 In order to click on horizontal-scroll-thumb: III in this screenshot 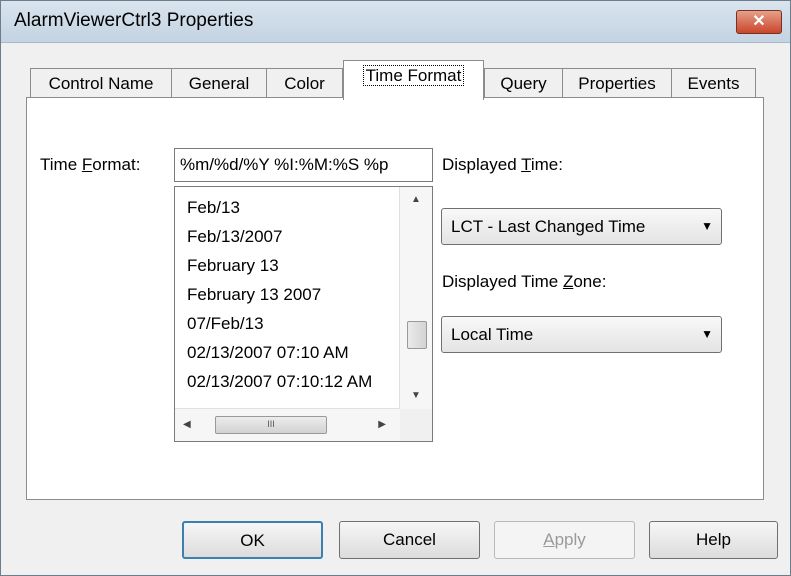, I will do `click(271, 425)`.